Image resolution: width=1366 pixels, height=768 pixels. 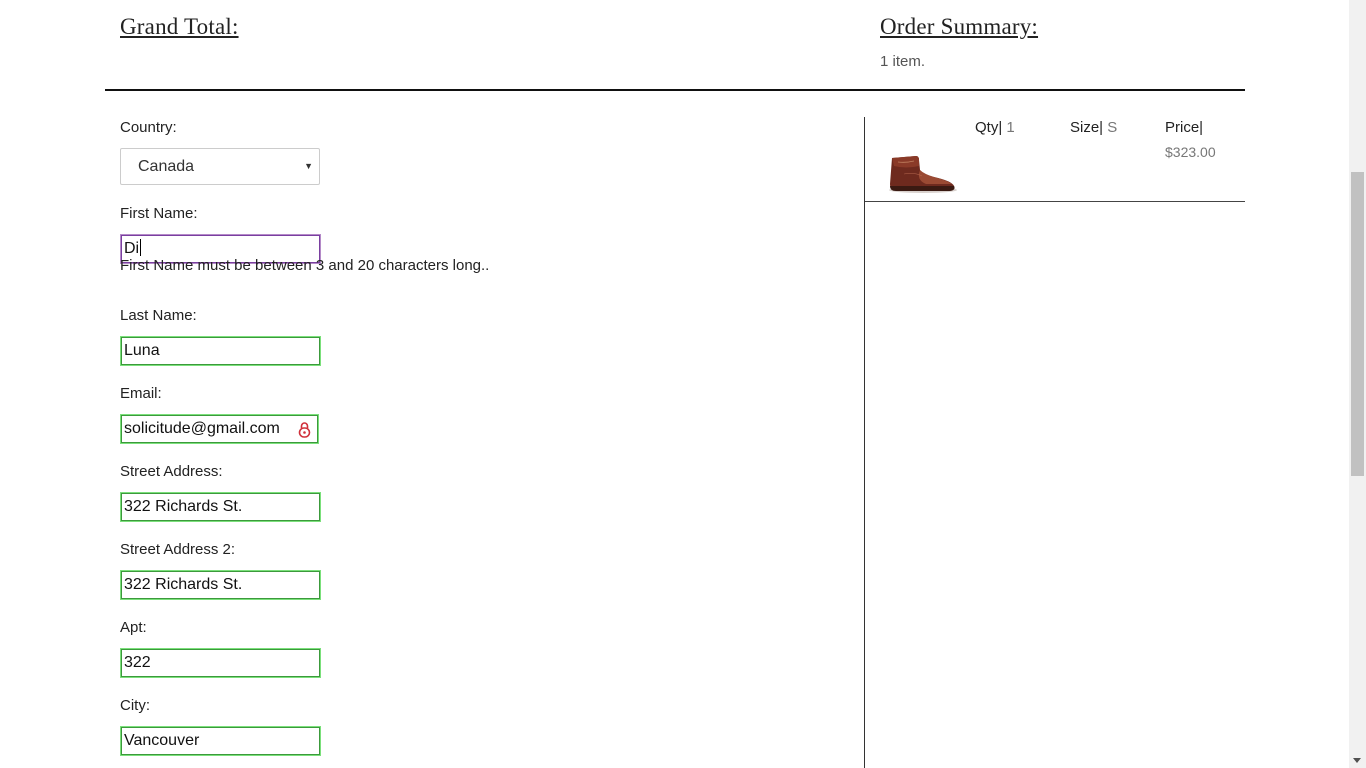 What do you see at coordinates (220, 663) in the screenshot?
I see `apt-input: 322` at bounding box center [220, 663].